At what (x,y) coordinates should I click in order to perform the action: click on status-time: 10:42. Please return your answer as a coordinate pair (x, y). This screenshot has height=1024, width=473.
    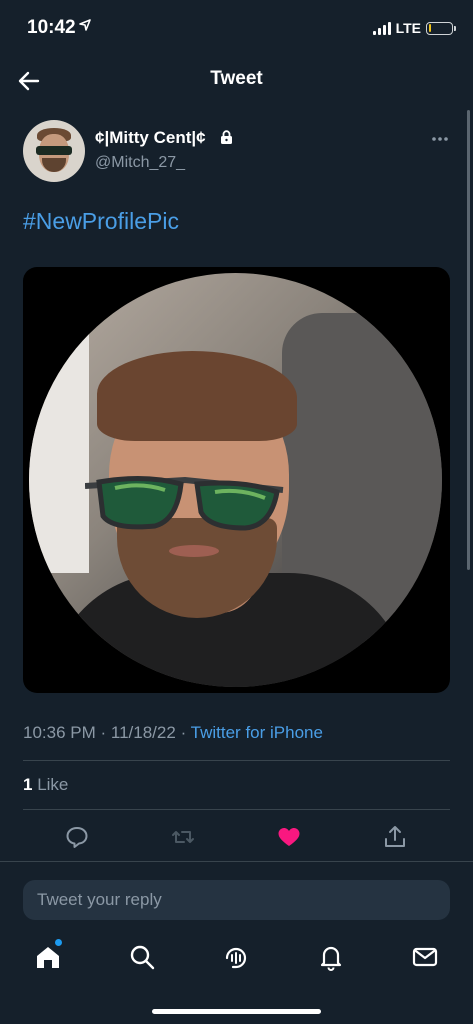
    Looking at the image, I should click on (51, 27).